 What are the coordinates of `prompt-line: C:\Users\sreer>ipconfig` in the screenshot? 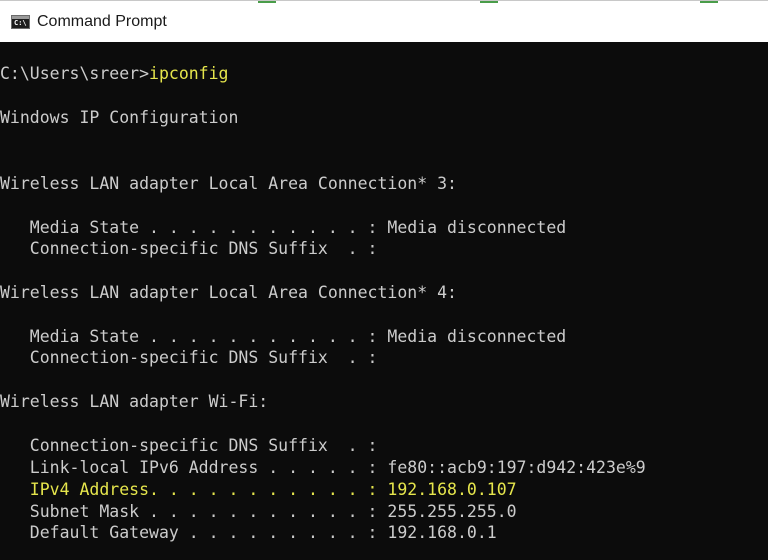 It's located at (114, 74).